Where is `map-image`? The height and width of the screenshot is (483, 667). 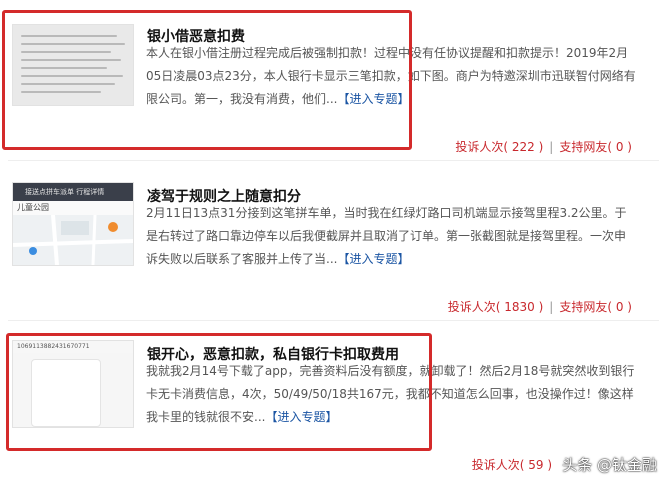
map-image is located at coordinates (73, 240).